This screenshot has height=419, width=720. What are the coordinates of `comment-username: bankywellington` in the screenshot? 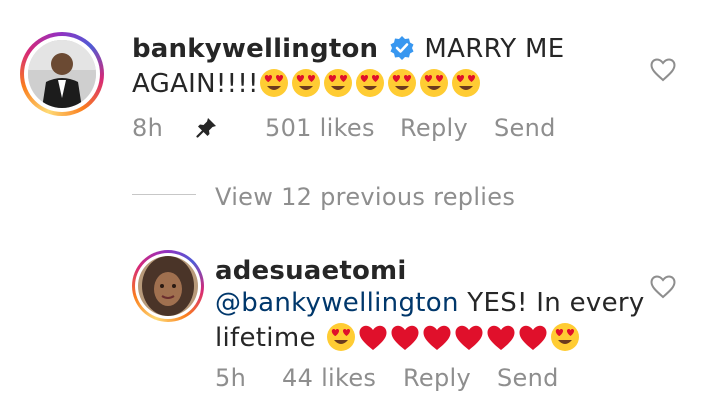 It's located at (255, 49).